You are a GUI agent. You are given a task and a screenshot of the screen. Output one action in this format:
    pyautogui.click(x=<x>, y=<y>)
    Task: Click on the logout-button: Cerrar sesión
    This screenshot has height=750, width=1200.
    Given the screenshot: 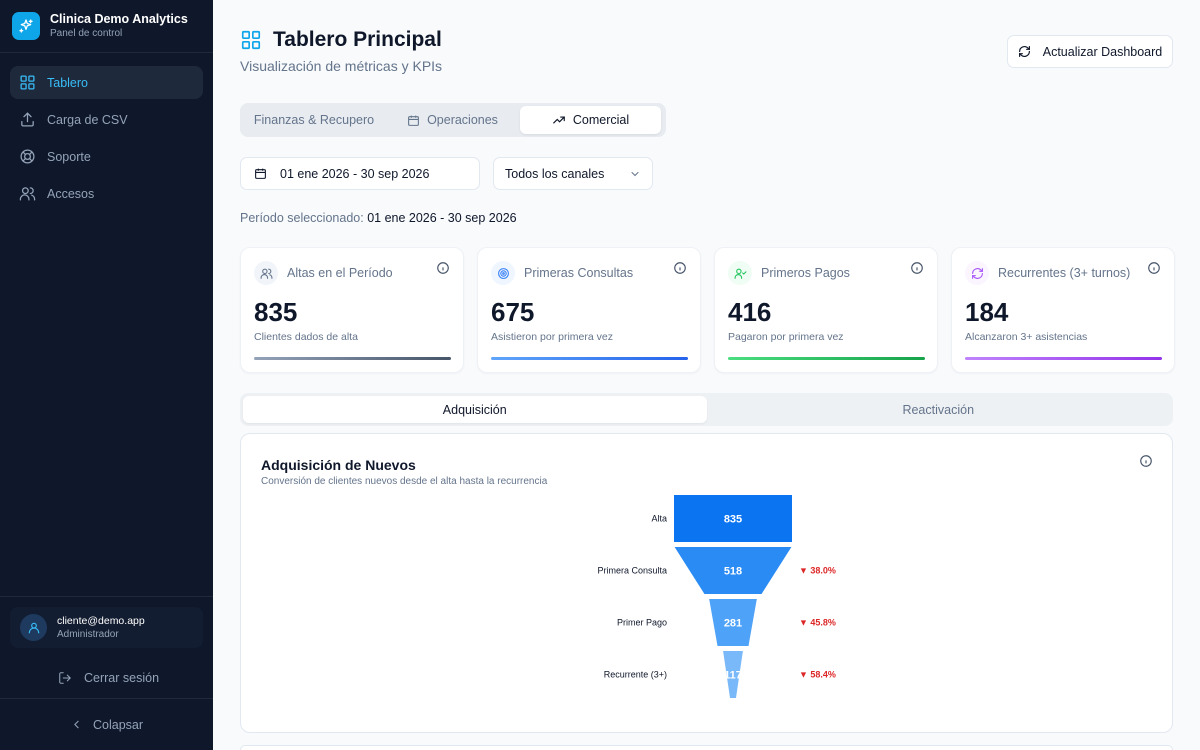 What is the action you would take?
    pyautogui.click(x=106, y=678)
    